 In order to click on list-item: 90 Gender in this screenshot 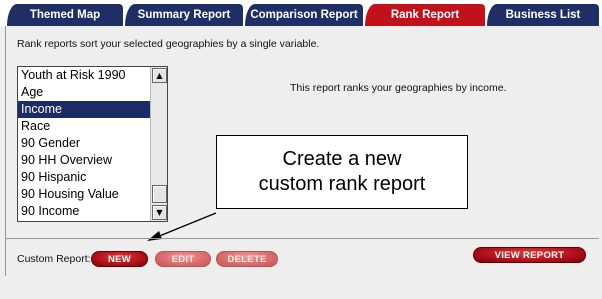, I will do `click(84, 143)`.